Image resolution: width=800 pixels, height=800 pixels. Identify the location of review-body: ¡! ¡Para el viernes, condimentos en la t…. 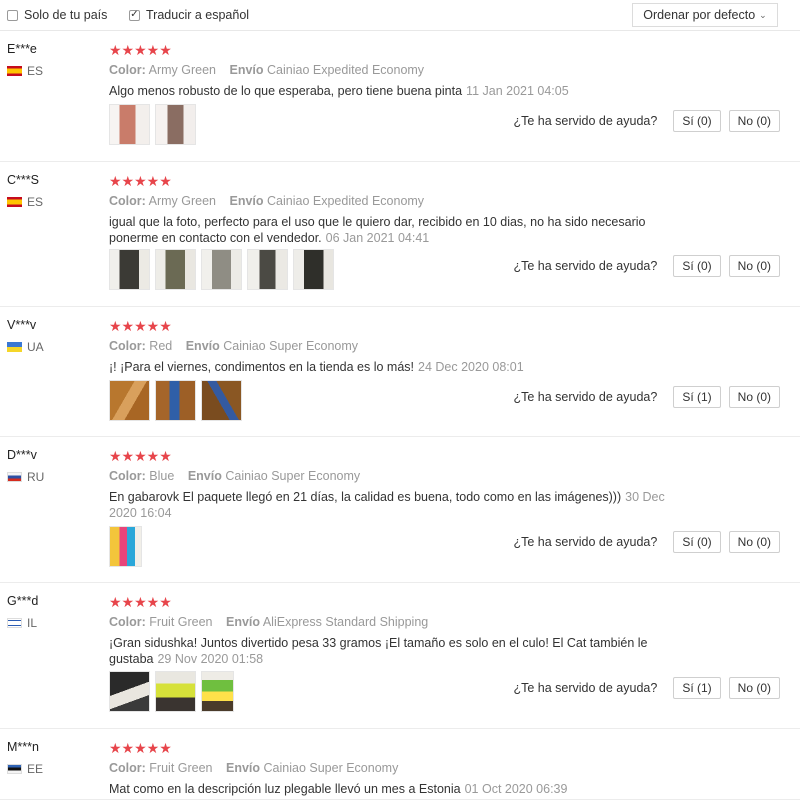
(262, 367).